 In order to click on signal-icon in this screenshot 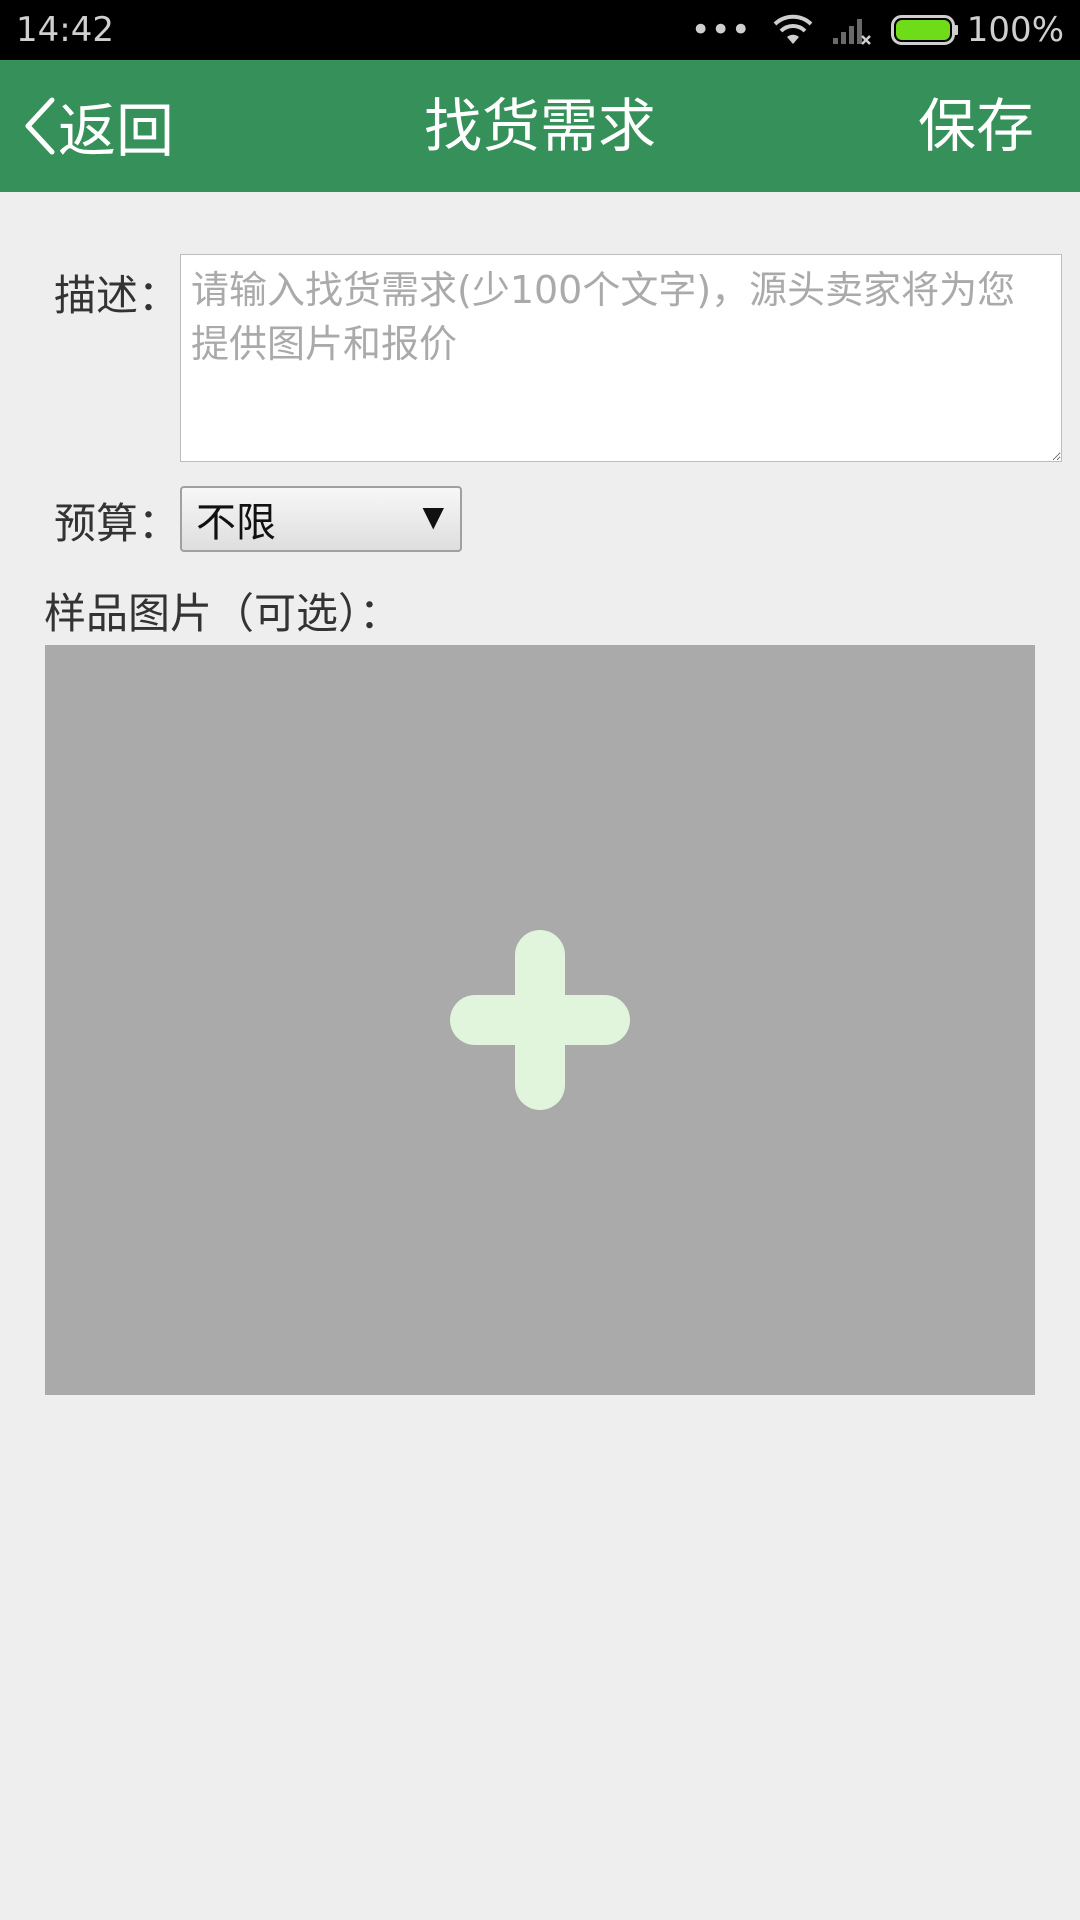, I will do `click(851, 32)`.